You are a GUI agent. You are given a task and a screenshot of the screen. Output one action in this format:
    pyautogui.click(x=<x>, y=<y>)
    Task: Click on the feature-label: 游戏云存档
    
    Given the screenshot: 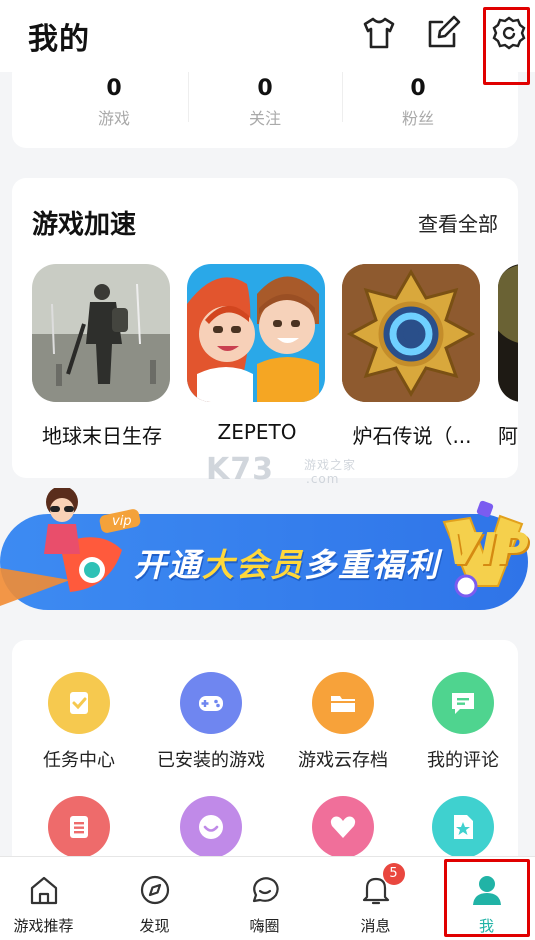 What is the action you would take?
    pyautogui.click(x=343, y=760)
    